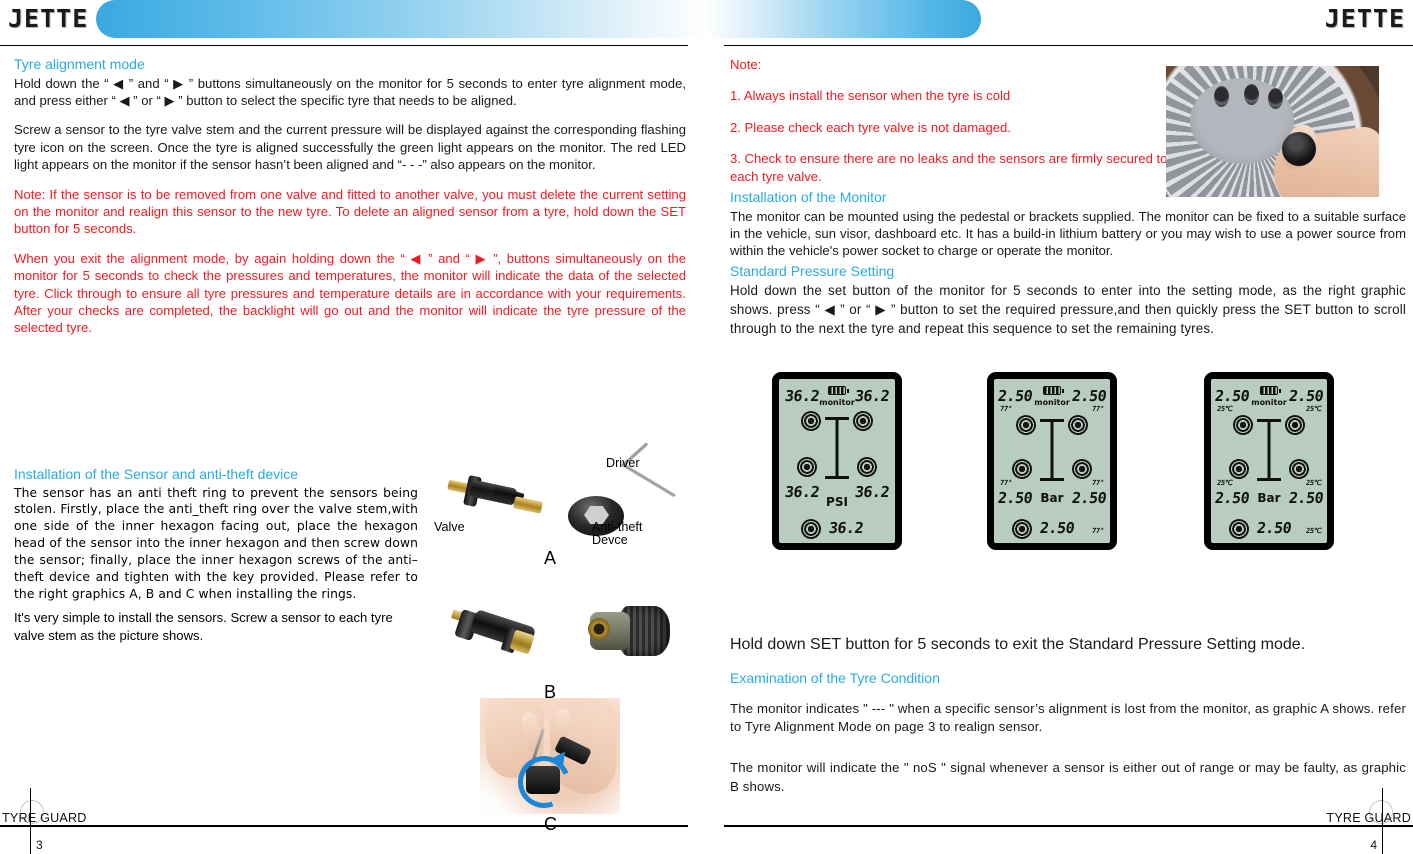  Describe the element at coordinates (628, 632) in the screenshot. I see `sensor-cap-illustration` at that location.